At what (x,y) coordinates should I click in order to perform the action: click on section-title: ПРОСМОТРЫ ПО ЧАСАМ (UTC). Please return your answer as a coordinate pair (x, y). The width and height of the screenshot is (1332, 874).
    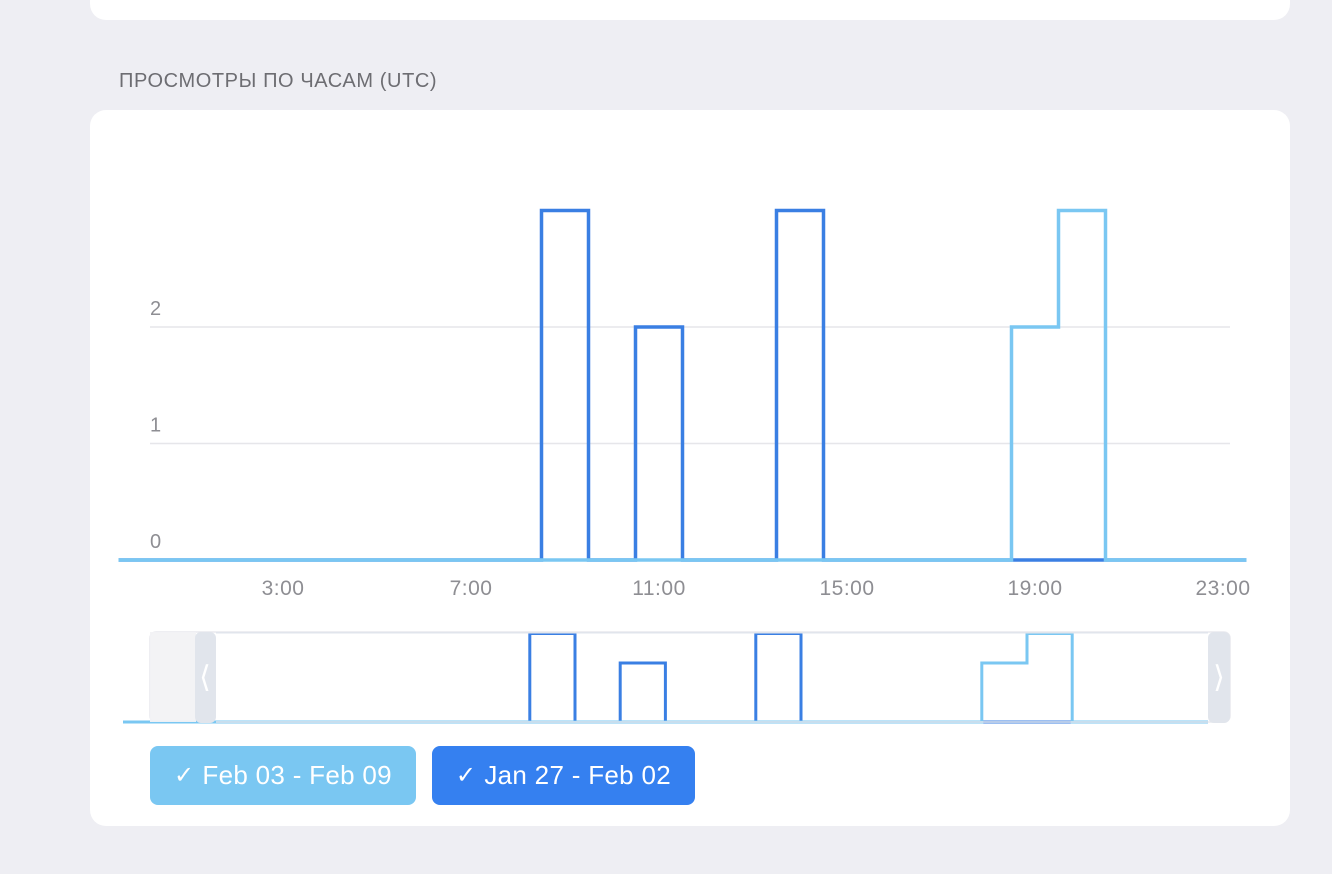
    Looking at the image, I should click on (278, 81).